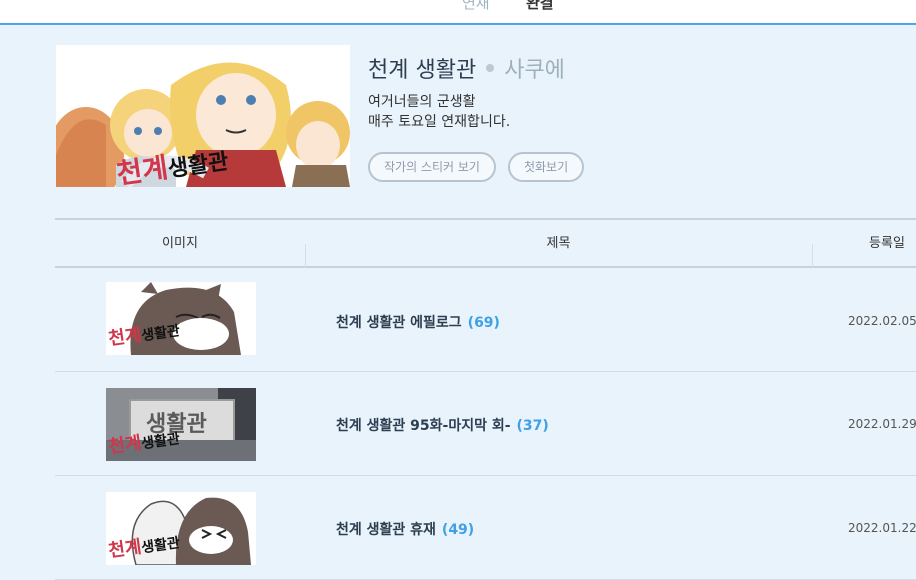 The height and width of the screenshot is (580, 916). Describe the element at coordinates (490, 68) in the screenshot. I see `separator-dot` at that location.